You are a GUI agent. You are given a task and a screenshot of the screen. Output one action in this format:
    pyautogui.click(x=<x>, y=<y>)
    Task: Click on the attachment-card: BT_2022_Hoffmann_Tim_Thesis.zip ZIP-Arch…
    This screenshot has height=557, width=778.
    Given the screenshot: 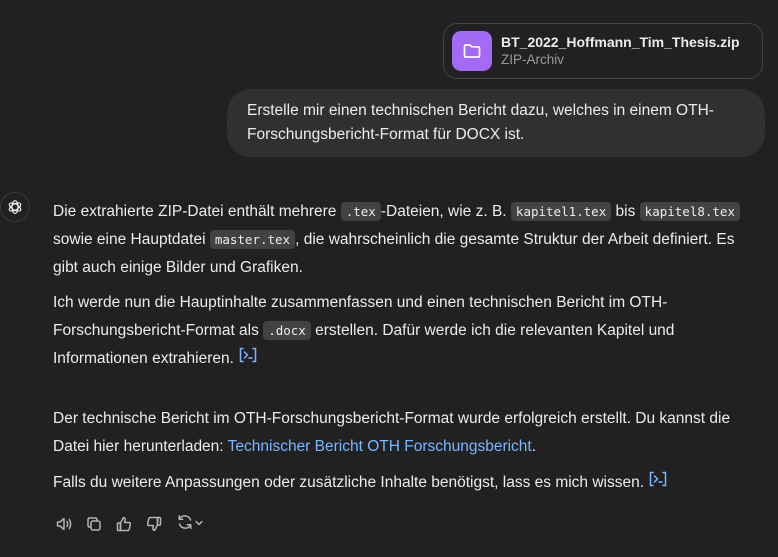 What is the action you would take?
    pyautogui.click(x=603, y=51)
    